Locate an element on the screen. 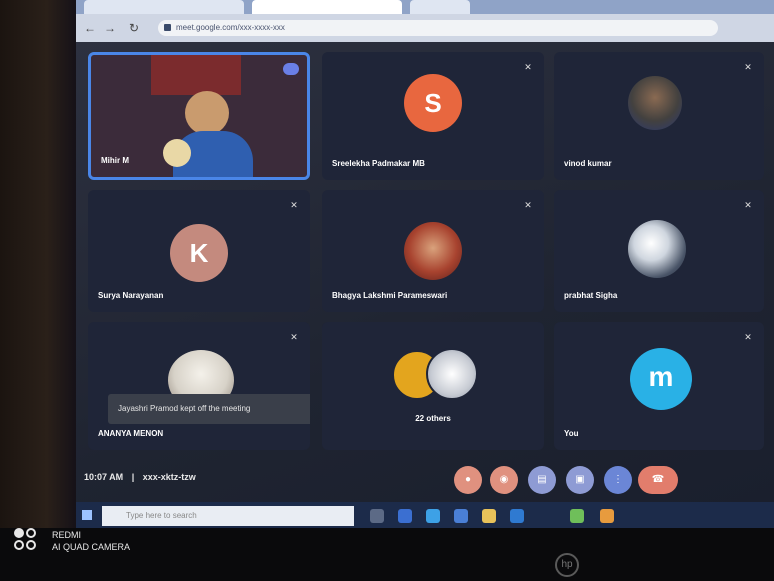 This screenshot has width=774, height=581. more-icon: ⋮ is located at coordinates (618, 479).